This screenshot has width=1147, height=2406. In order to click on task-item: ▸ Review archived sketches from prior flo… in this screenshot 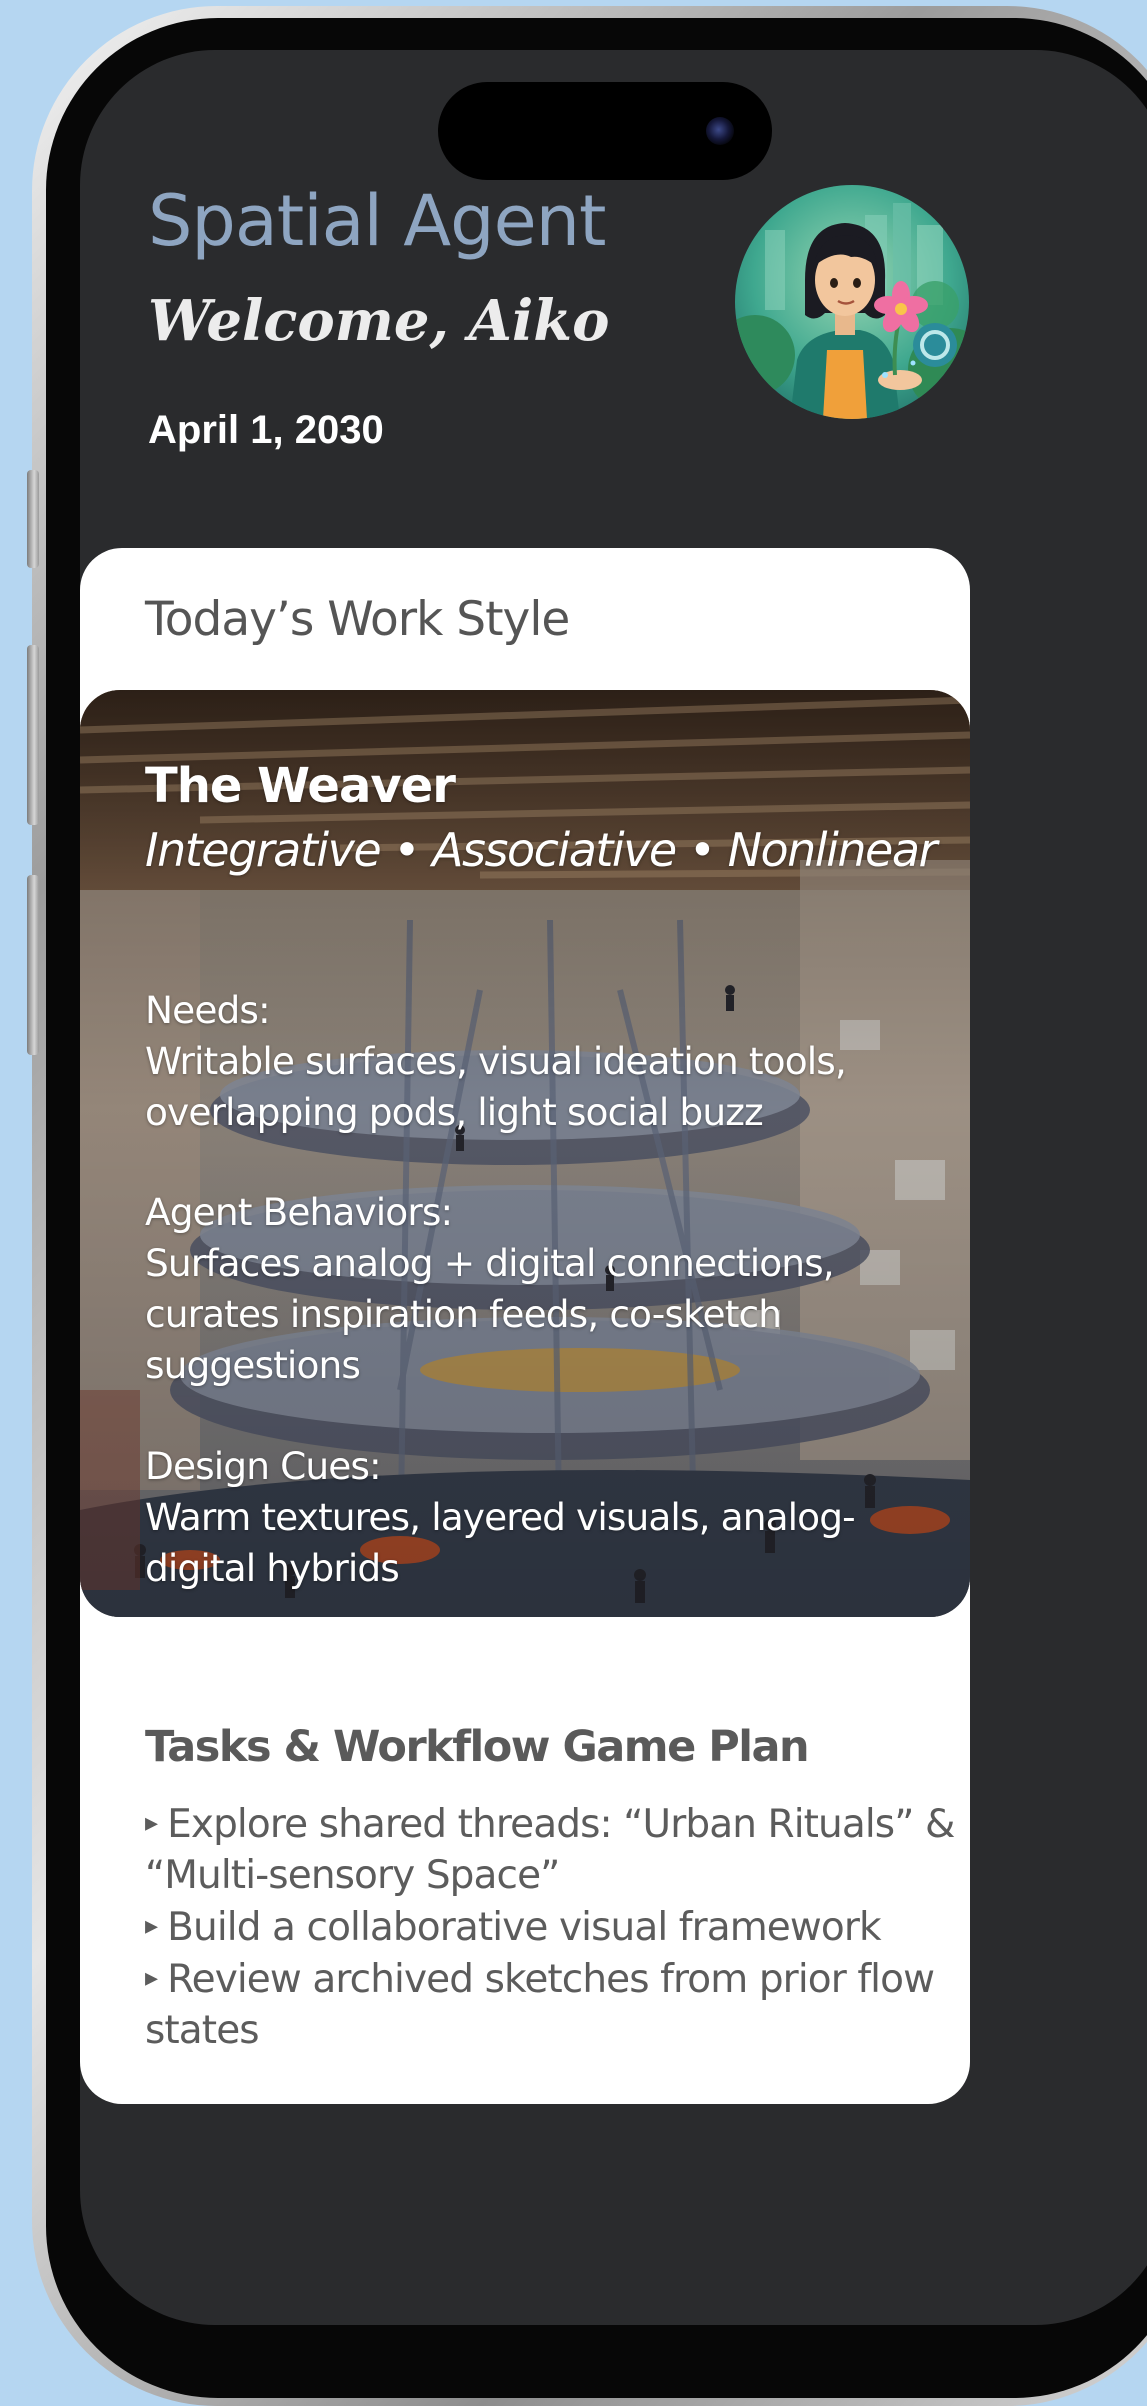, I will do `click(550, 2004)`.